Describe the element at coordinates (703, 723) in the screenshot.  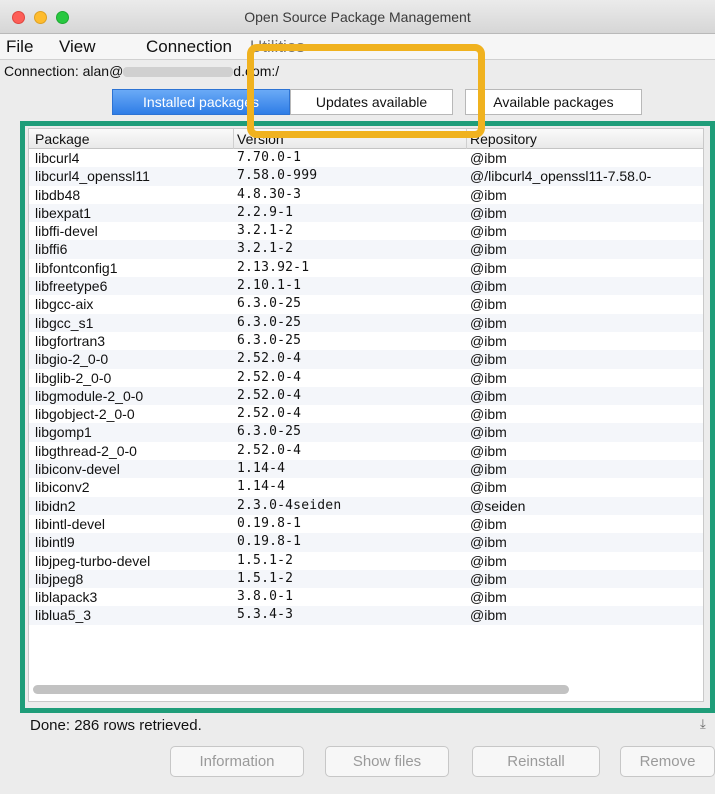
I see `download-icon: ⤓` at that location.